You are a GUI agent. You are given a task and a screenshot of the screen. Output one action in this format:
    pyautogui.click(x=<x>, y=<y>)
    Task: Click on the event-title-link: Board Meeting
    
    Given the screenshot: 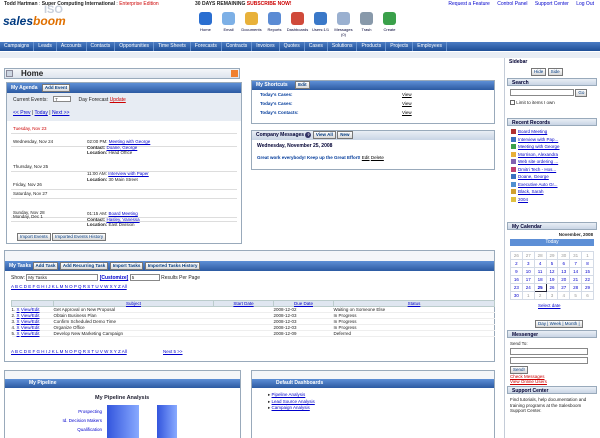 What is the action you would take?
    pyautogui.click(x=123, y=213)
    